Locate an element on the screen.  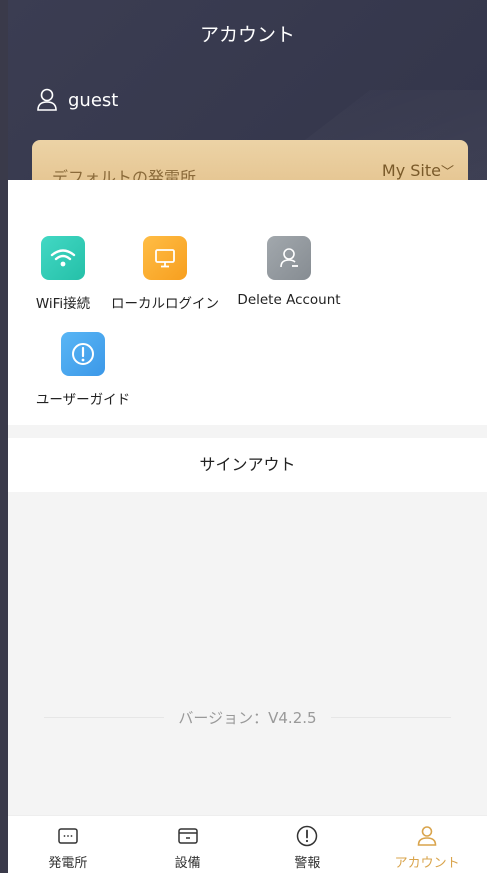
menu-item-wifi: WiFi接続 is located at coordinates (63, 274).